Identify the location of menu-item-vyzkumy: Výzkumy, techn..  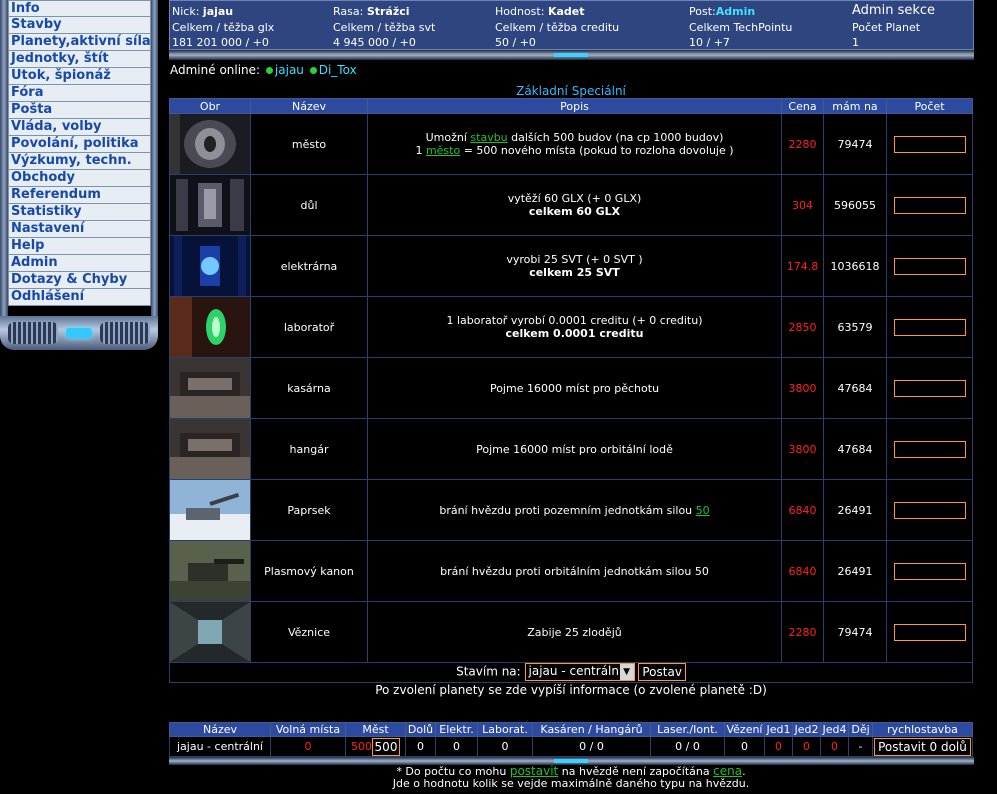
(79, 161).